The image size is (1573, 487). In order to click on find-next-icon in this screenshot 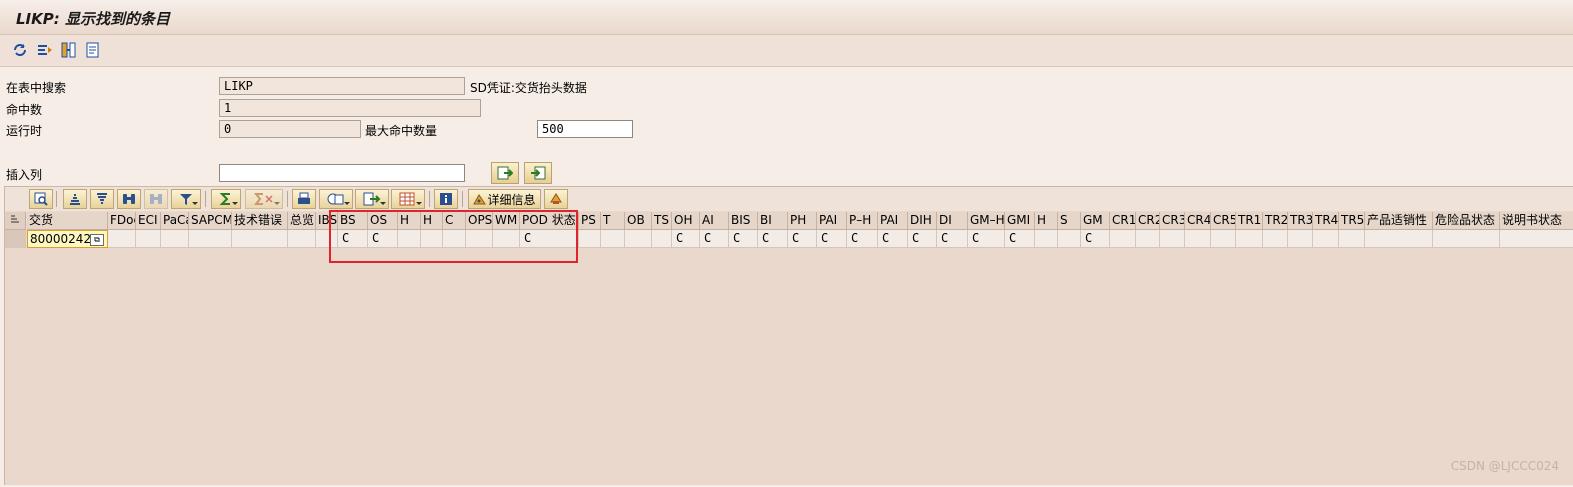, I will do `click(156, 199)`.